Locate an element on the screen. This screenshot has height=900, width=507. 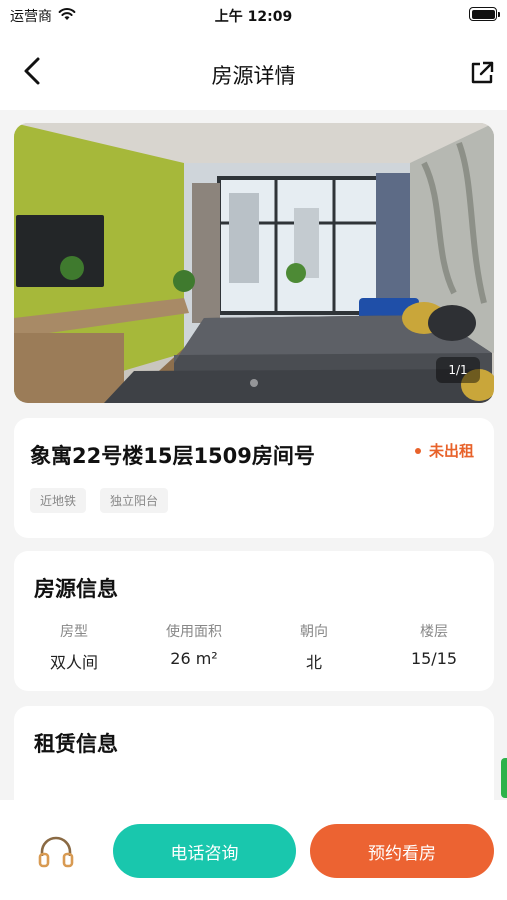
status-time: 上午 12:09 is located at coordinates (253, 17).